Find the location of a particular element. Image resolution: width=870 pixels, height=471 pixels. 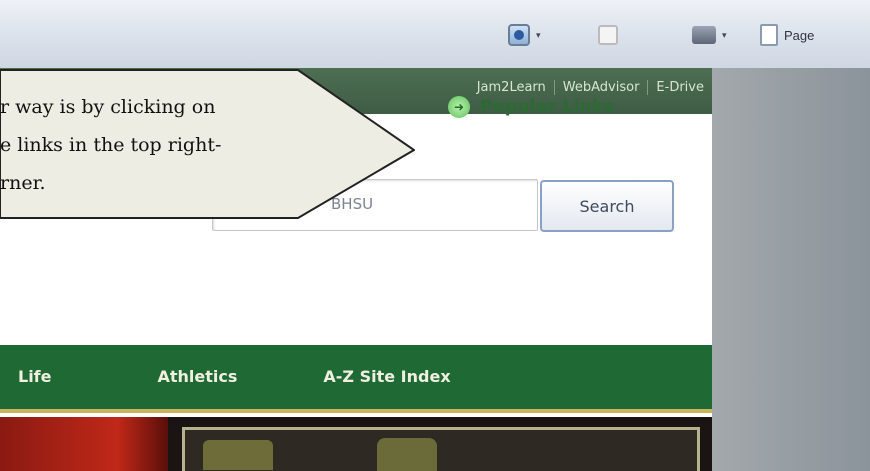

callout-line: rner. is located at coordinates (23, 183).